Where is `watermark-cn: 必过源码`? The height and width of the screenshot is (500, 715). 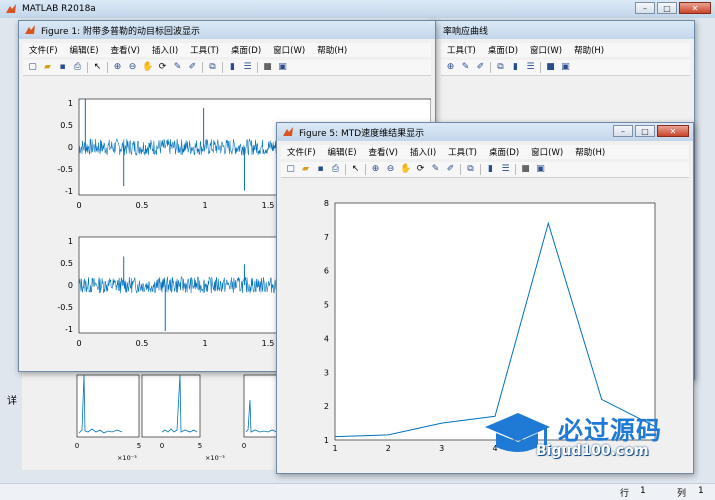
watermark-cn: 必过源码 is located at coordinates (610, 430).